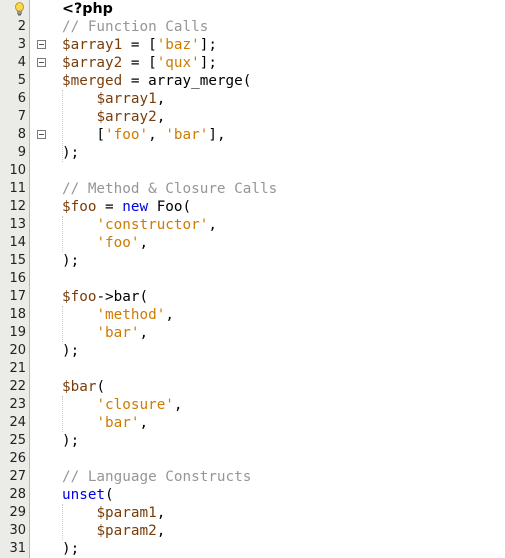  What do you see at coordinates (17, 332) in the screenshot?
I see `line-number: 19` at bounding box center [17, 332].